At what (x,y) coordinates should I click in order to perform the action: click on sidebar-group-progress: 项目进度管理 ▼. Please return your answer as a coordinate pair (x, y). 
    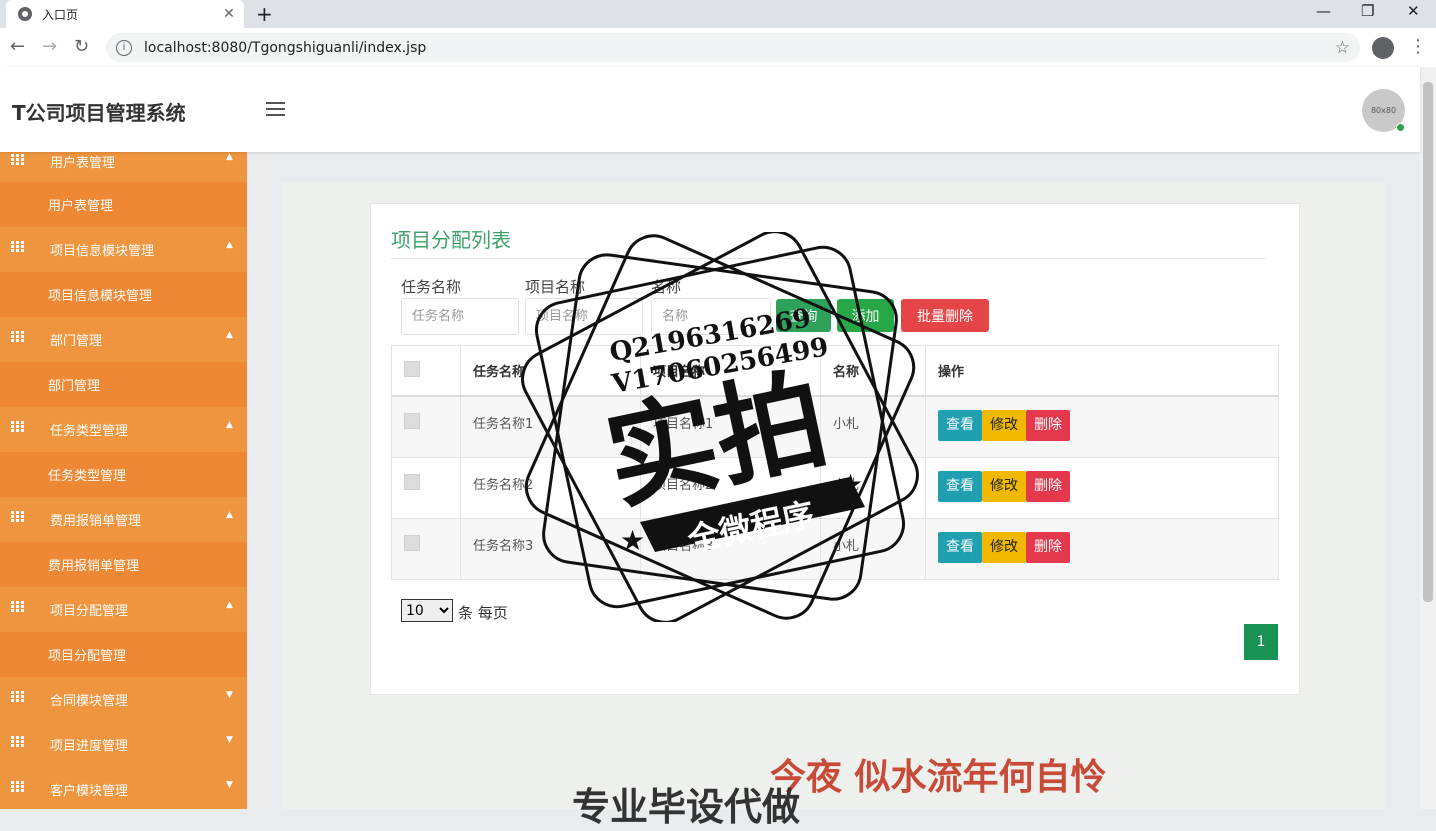
    Looking at the image, I should click on (123, 744).